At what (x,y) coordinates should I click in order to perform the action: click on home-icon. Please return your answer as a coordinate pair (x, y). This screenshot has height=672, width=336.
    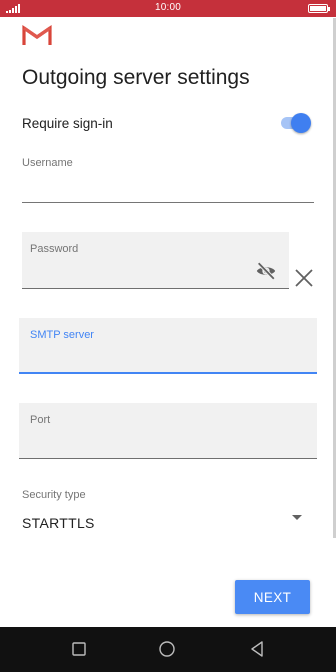
    Looking at the image, I should click on (167, 649).